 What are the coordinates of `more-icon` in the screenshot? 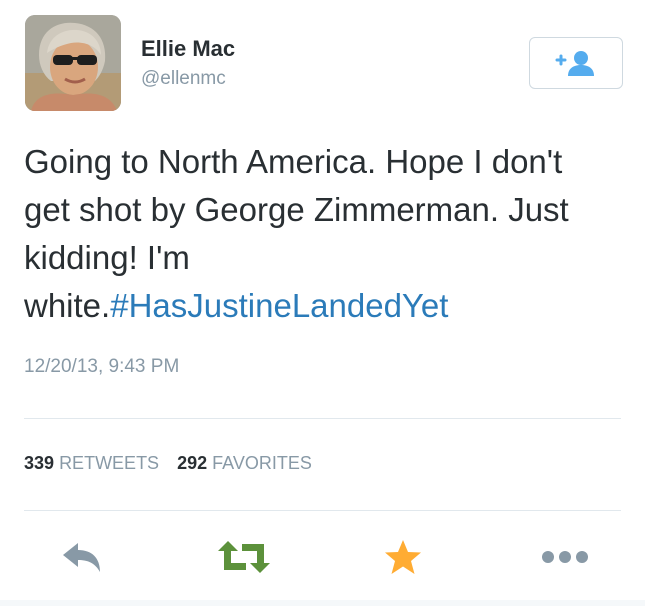 It's located at (565, 557).